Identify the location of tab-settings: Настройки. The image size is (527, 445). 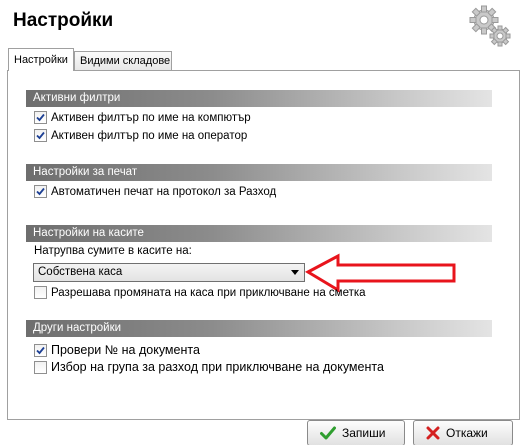
(41, 59).